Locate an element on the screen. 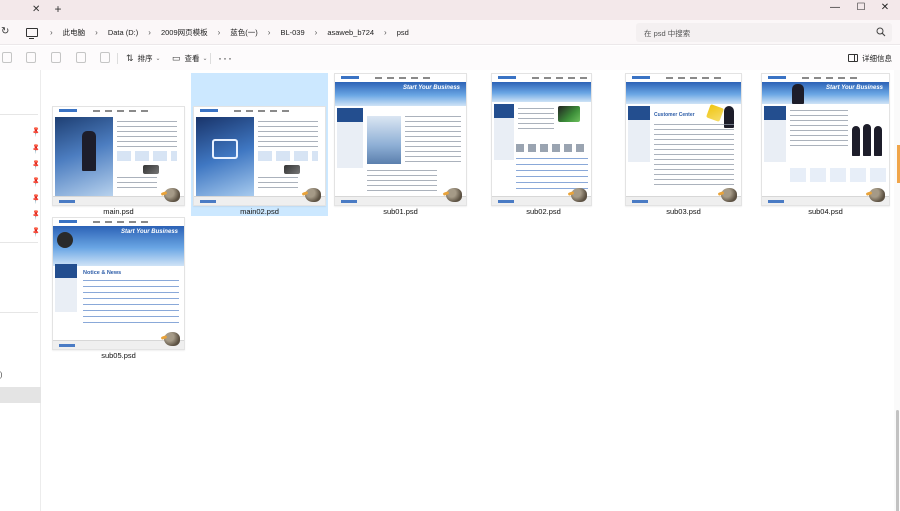 The height and width of the screenshot is (511, 900). breadcrumb-item-current: psd is located at coordinates (403, 32).